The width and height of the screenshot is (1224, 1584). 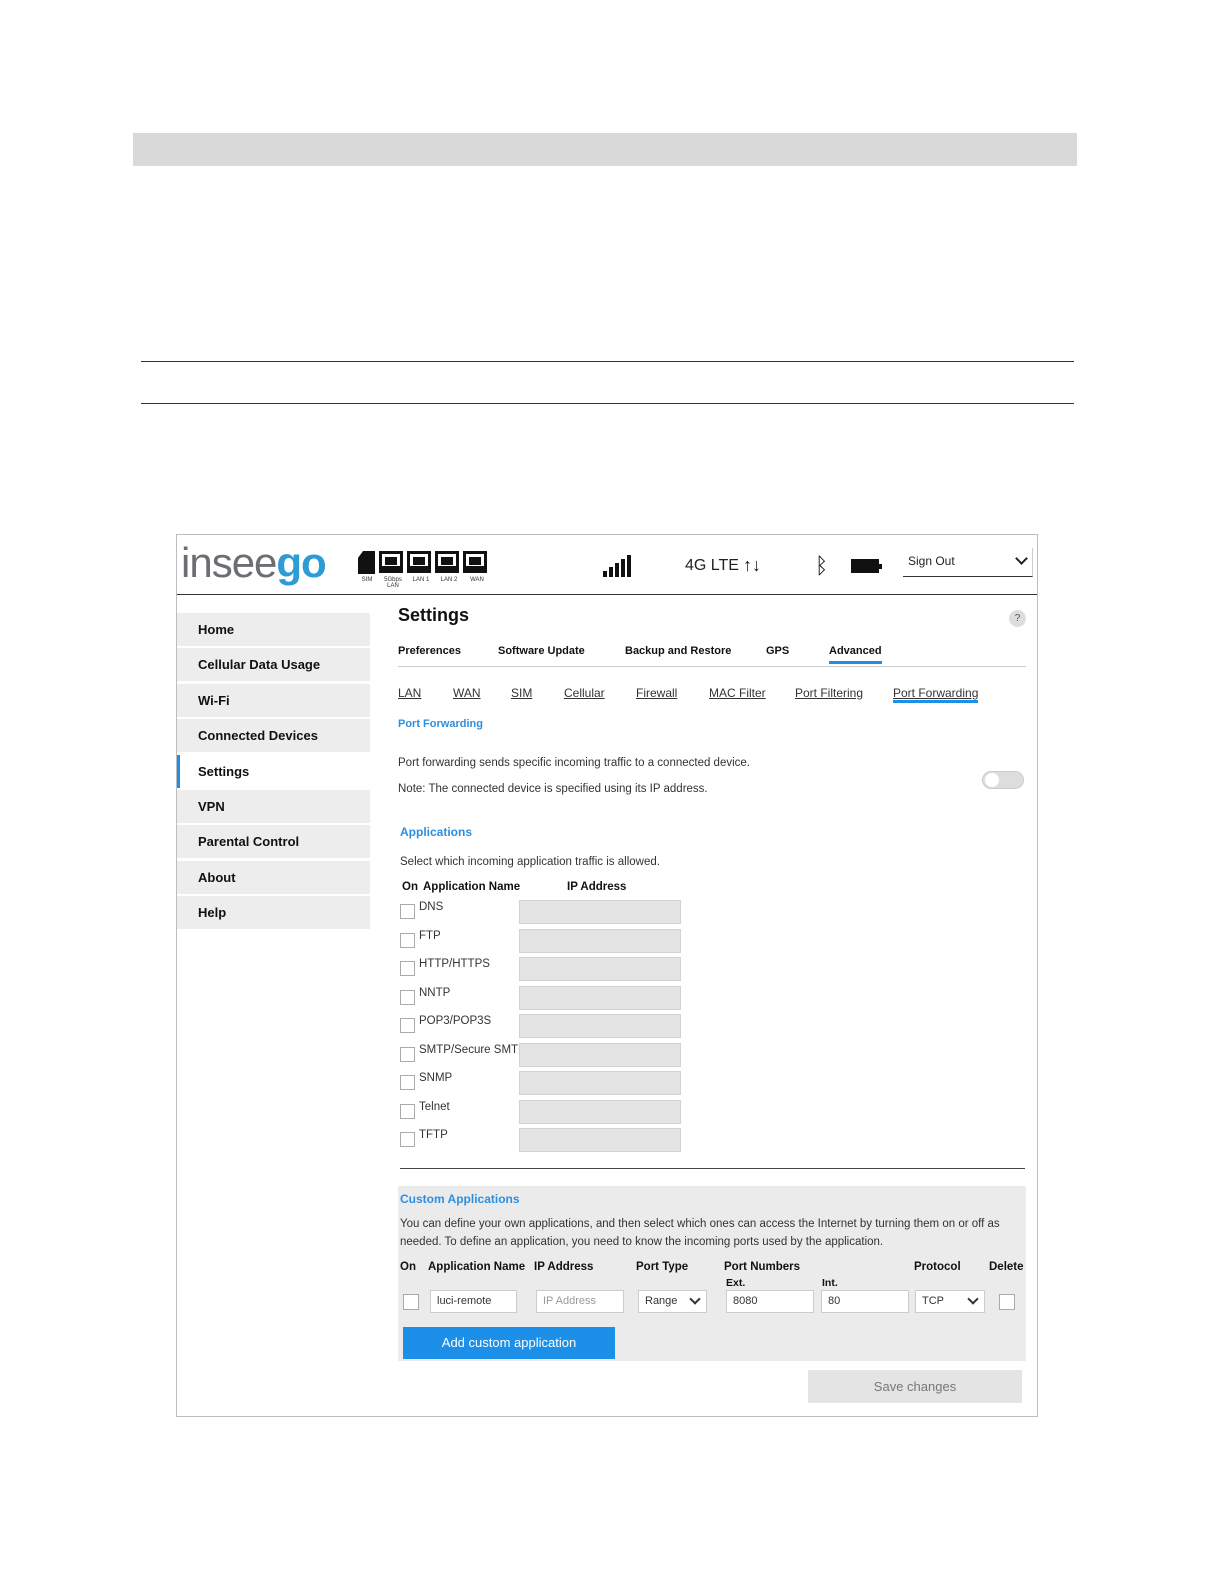 What do you see at coordinates (1007, 1302) in the screenshot?
I see `custom-delete-checkbox` at bounding box center [1007, 1302].